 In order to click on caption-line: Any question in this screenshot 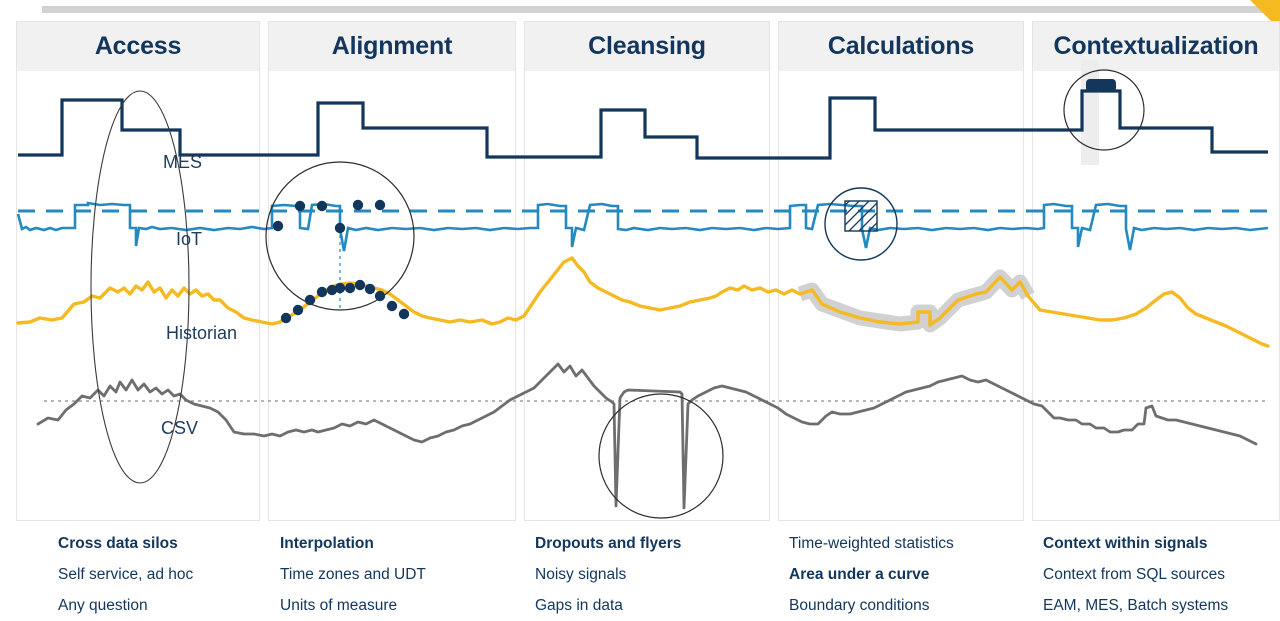, I will do `click(103, 605)`.